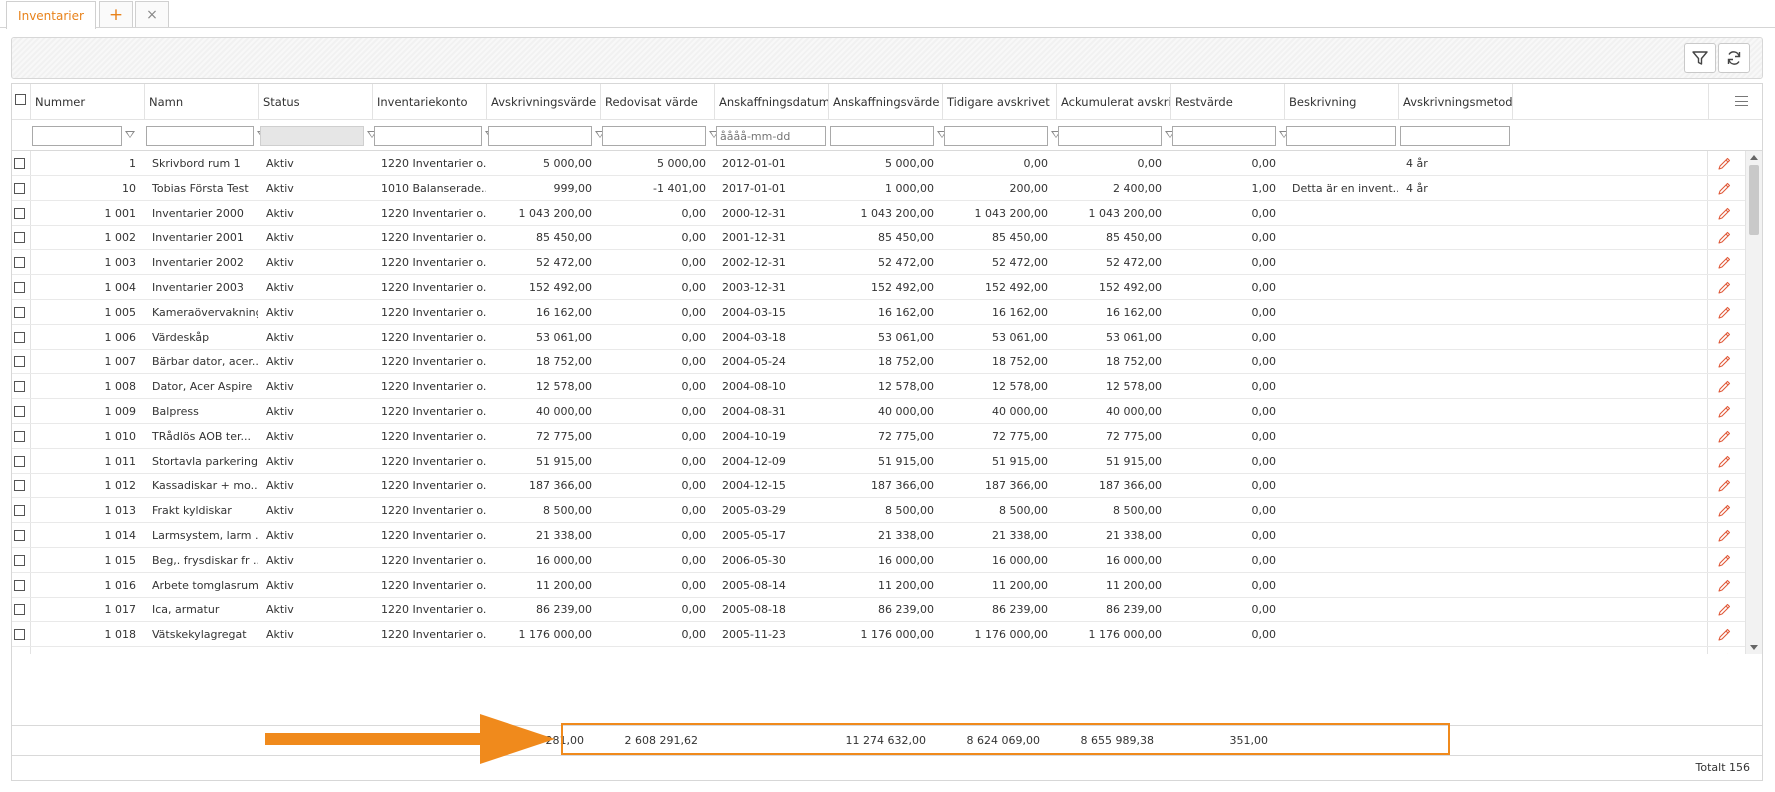  Describe the element at coordinates (540, 136) in the screenshot. I see `filter-input-avskrivningsvarde` at that location.